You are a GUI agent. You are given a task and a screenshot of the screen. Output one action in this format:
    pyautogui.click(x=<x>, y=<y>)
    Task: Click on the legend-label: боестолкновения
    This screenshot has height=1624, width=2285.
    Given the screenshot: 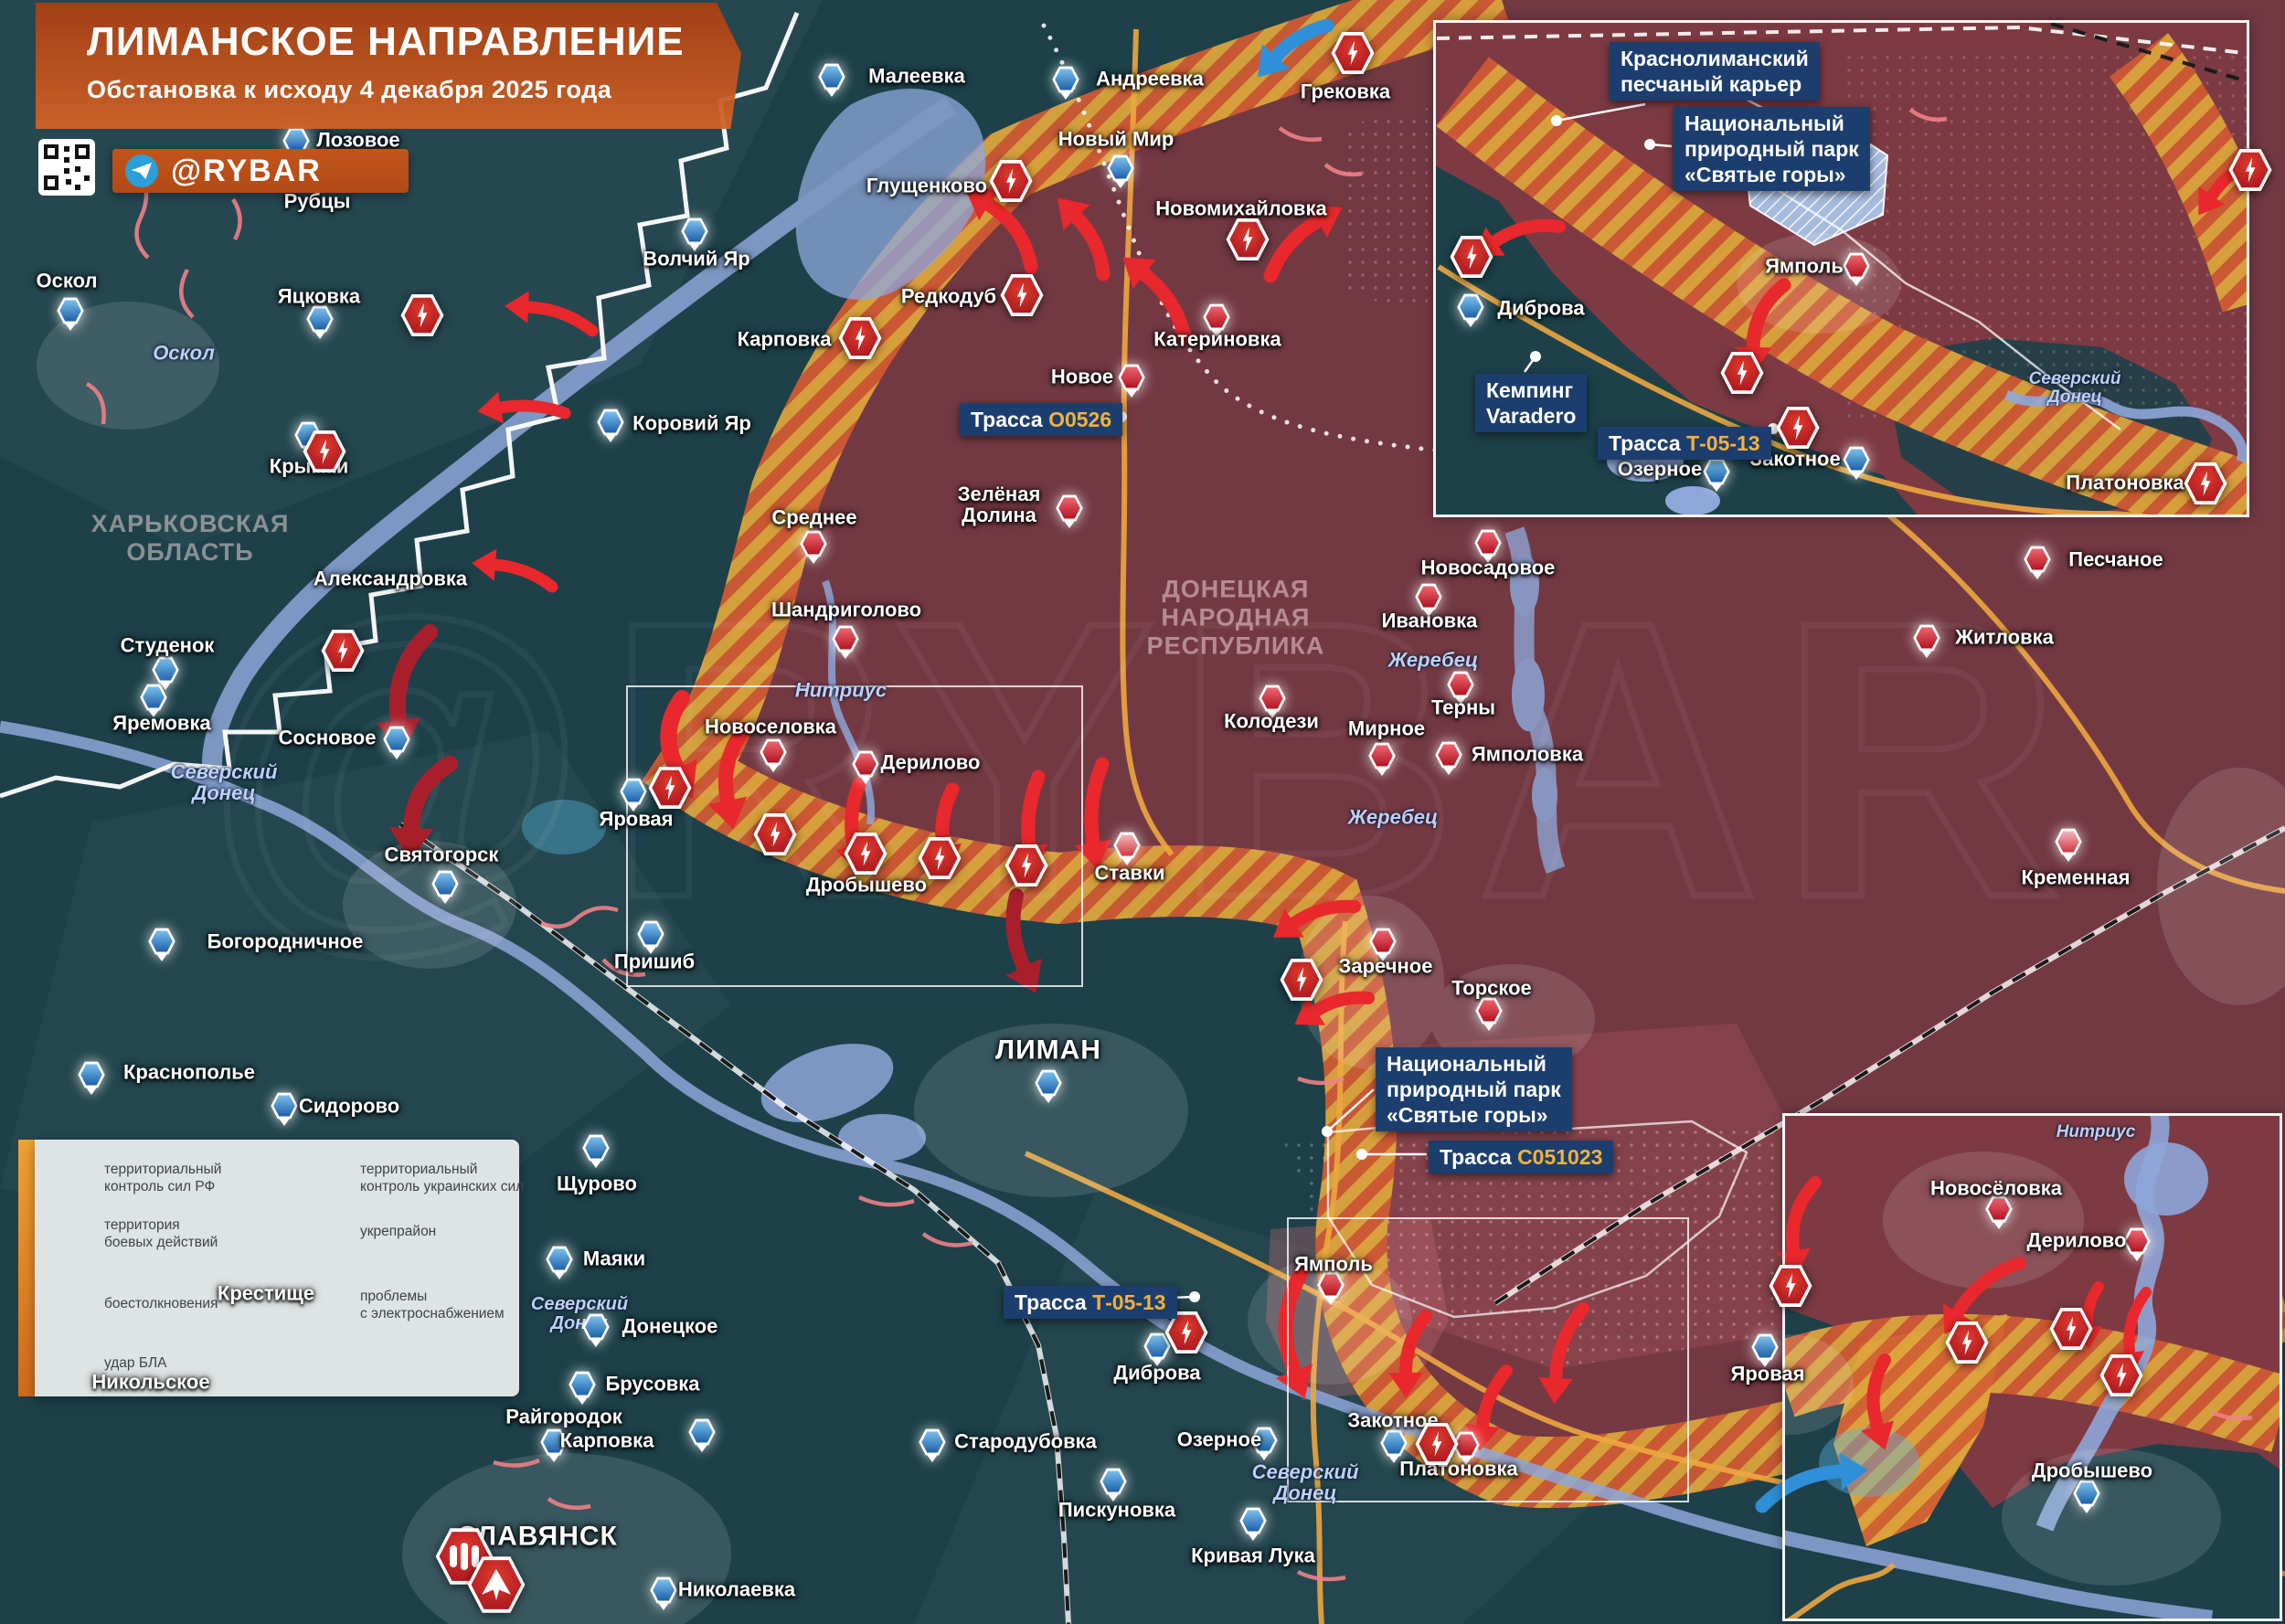 What is the action you would take?
    pyautogui.click(x=161, y=1303)
    